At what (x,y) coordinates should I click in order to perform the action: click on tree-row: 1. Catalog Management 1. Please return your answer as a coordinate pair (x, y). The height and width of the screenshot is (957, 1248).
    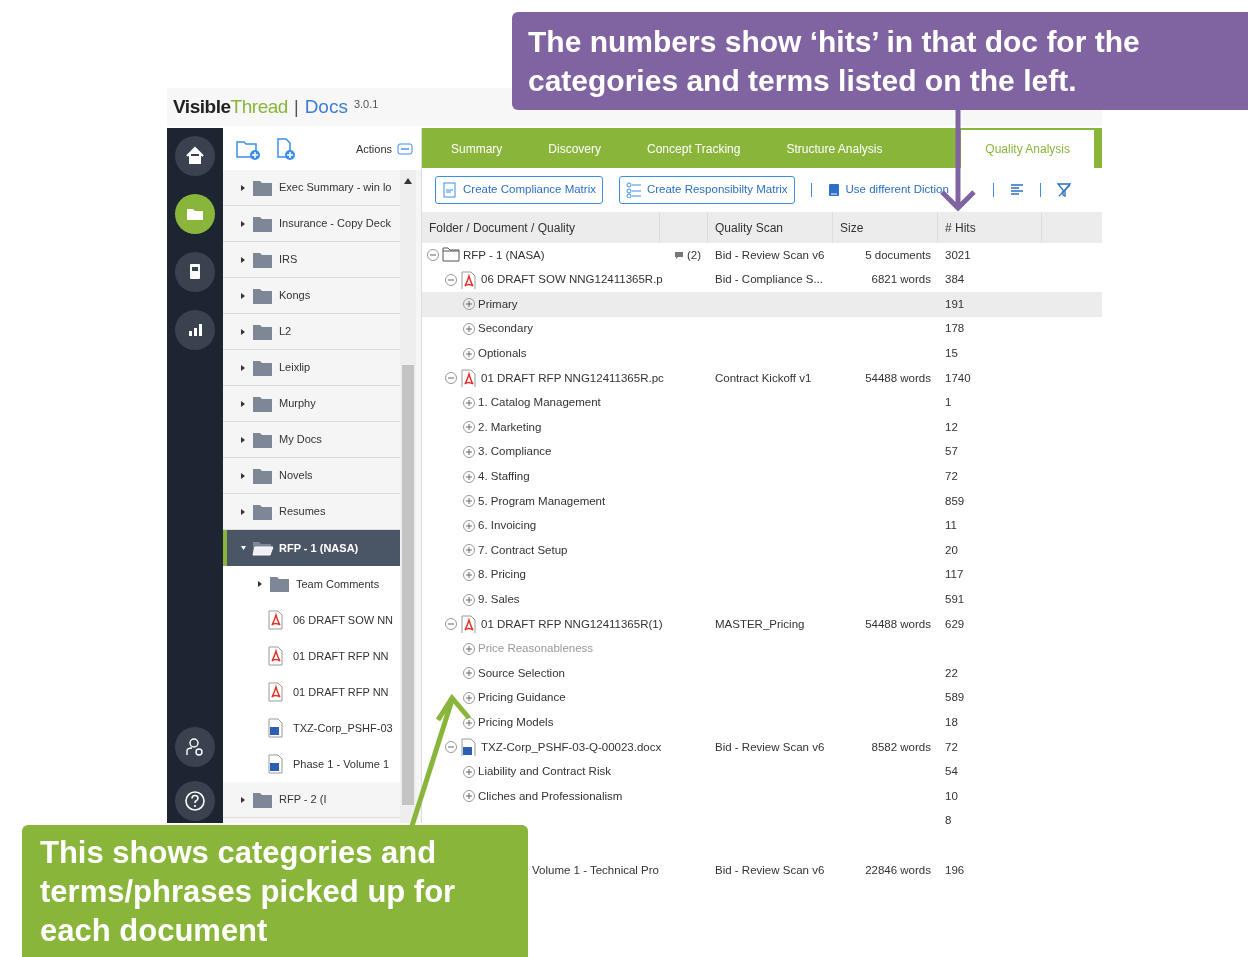
    Looking at the image, I should click on (762, 403).